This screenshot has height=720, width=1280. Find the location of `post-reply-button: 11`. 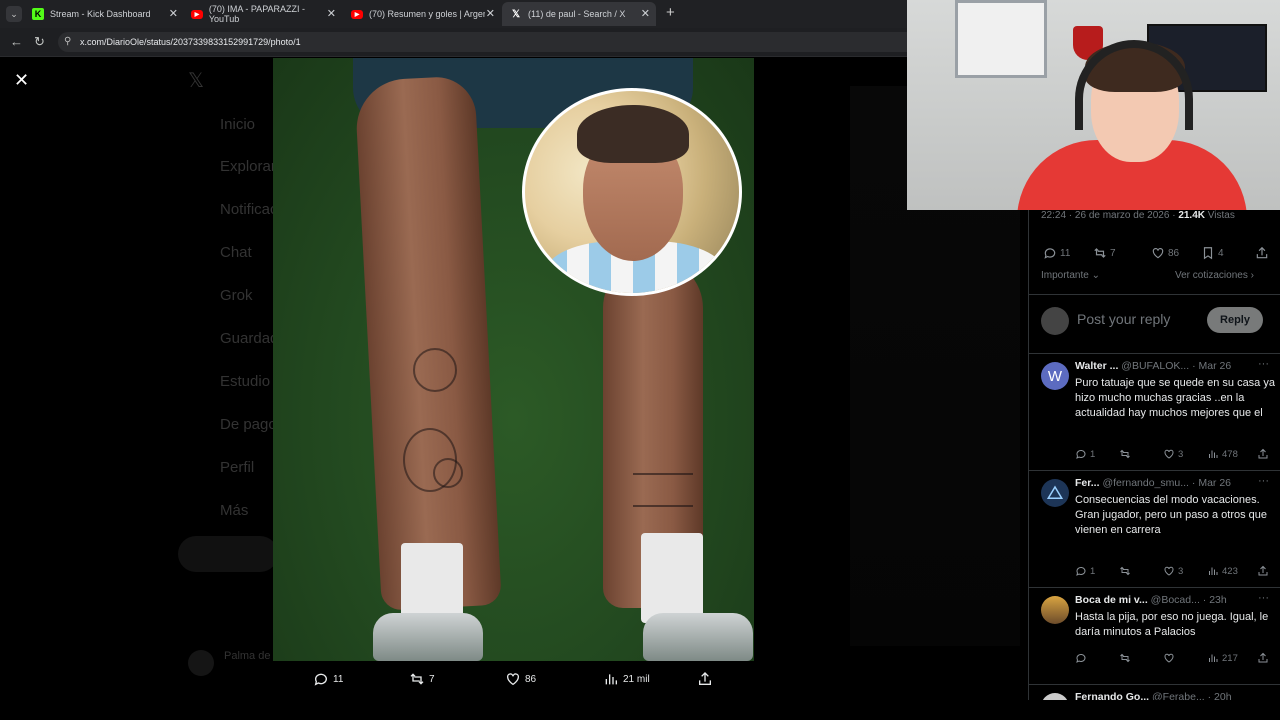

post-reply-button: 11 is located at coordinates (1056, 253).